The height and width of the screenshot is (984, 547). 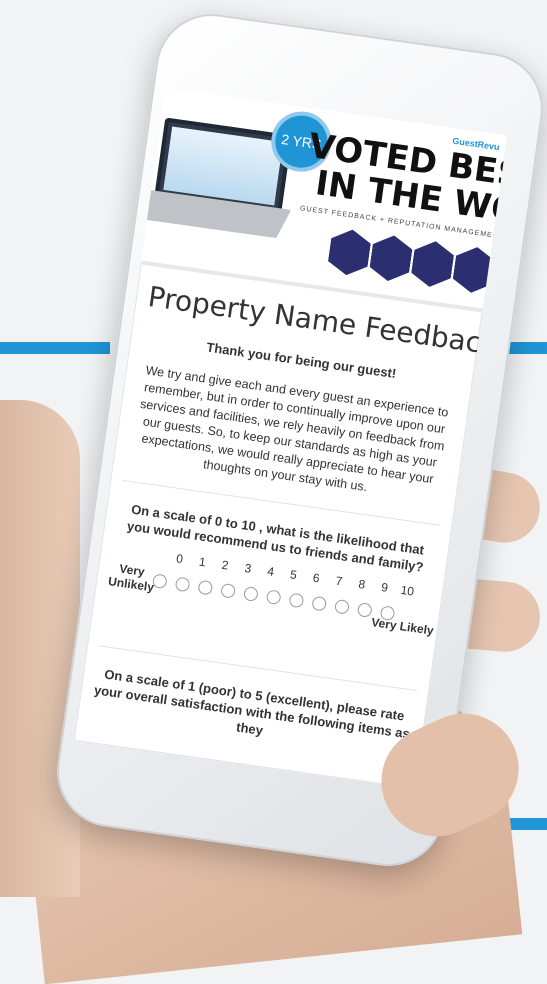 I want to click on nps-scale-number: 3, so click(x=248, y=568).